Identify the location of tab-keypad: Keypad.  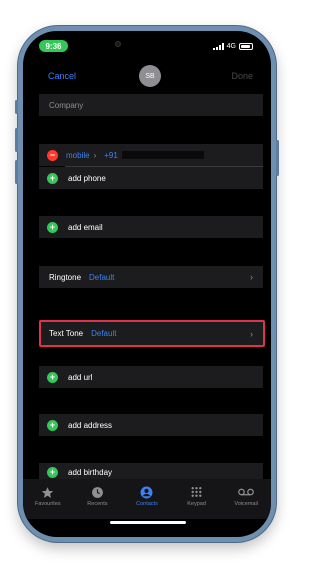
(197, 496).